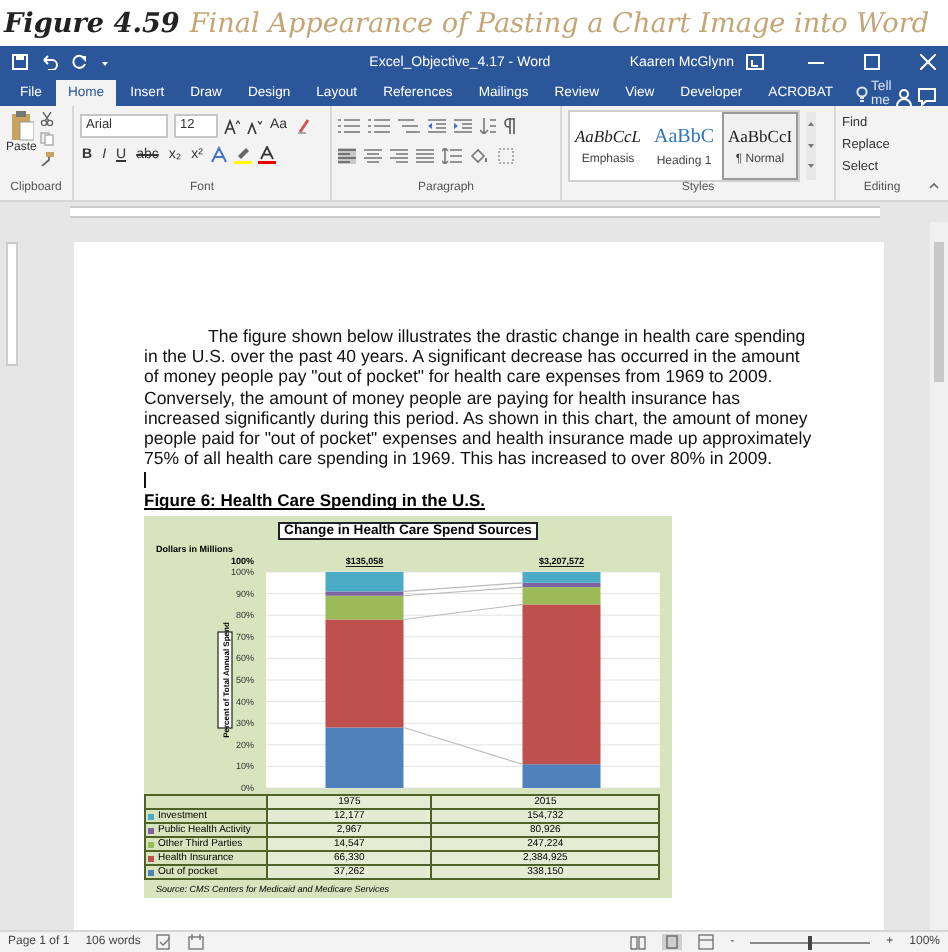 This screenshot has height=952, width=948. Describe the element at coordinates (145, 480) in the screenshot. I see `text-cursor` at that location.